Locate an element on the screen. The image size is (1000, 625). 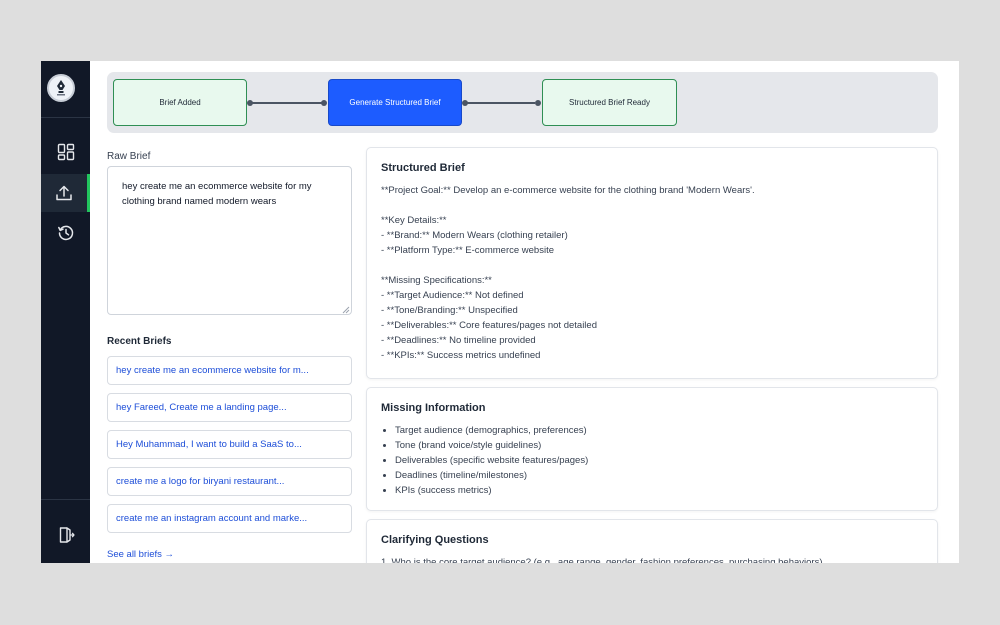
structured-brief-line: - **Deadlines:** No timeline provided is located at coordinates (458, 340).